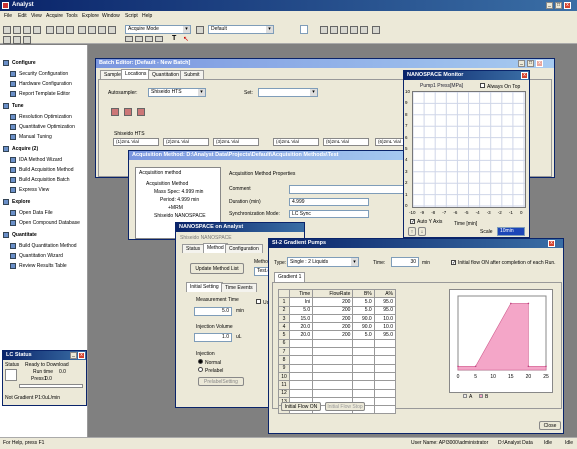  I want to click on menu-acquire: Acquire, so click(54, 16).